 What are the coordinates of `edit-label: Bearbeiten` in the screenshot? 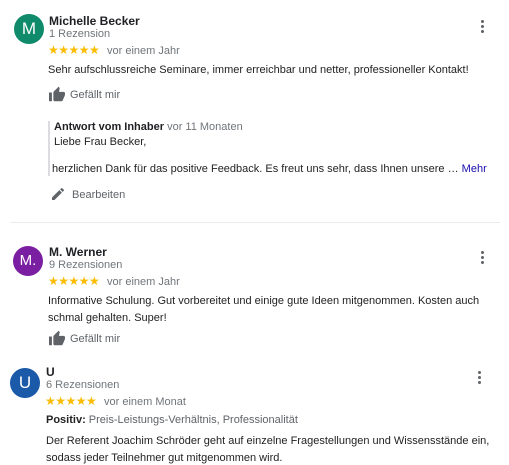 It's located at (99, 195).